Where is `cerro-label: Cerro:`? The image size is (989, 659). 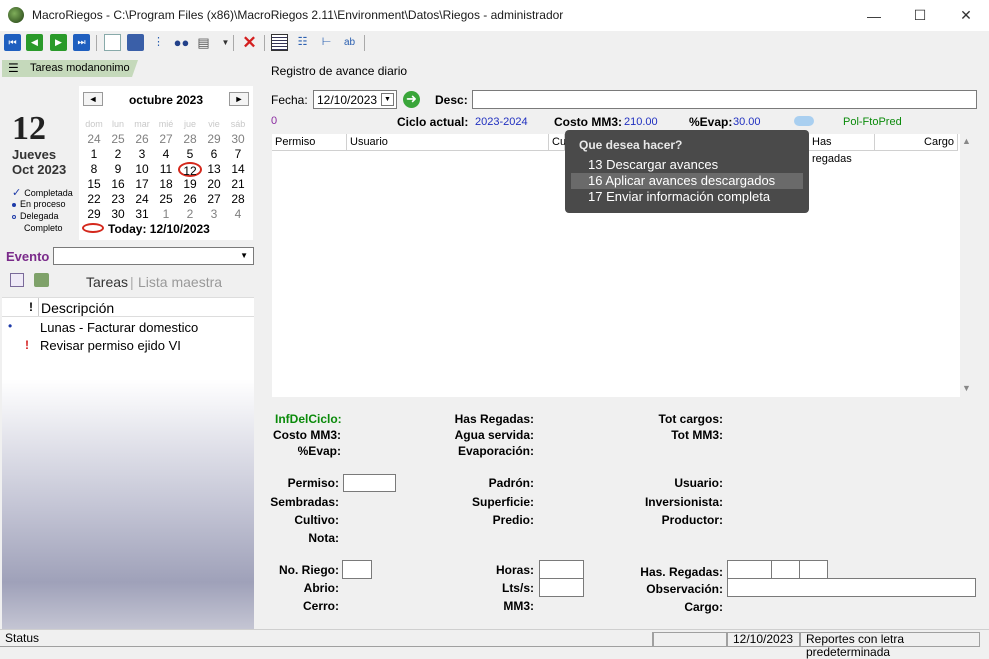 cerro-label: Cerro: is located at coordinates (320, 606).